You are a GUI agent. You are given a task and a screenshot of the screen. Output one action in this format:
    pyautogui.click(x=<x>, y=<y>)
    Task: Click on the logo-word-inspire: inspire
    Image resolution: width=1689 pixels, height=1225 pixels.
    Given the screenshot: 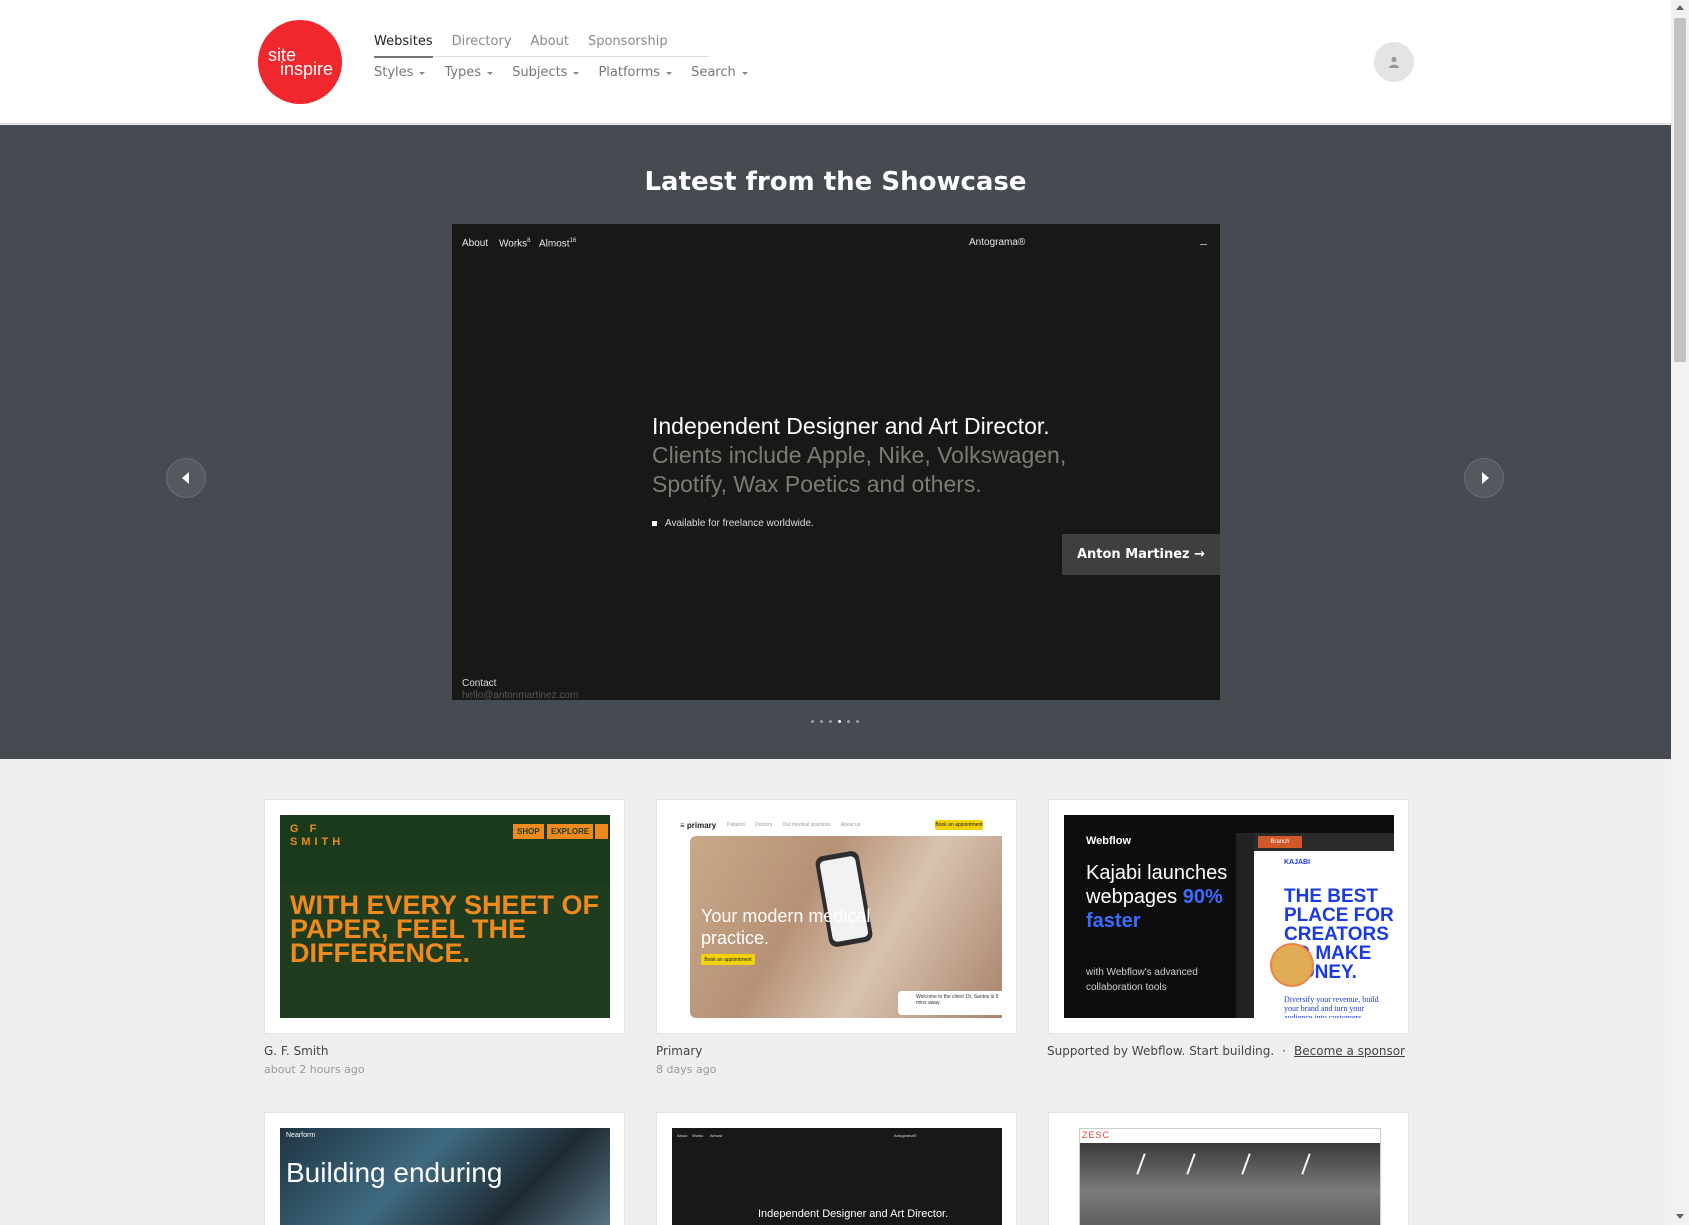 What is the action you would take?
    pyautogui.click(x=307, y=69)
    